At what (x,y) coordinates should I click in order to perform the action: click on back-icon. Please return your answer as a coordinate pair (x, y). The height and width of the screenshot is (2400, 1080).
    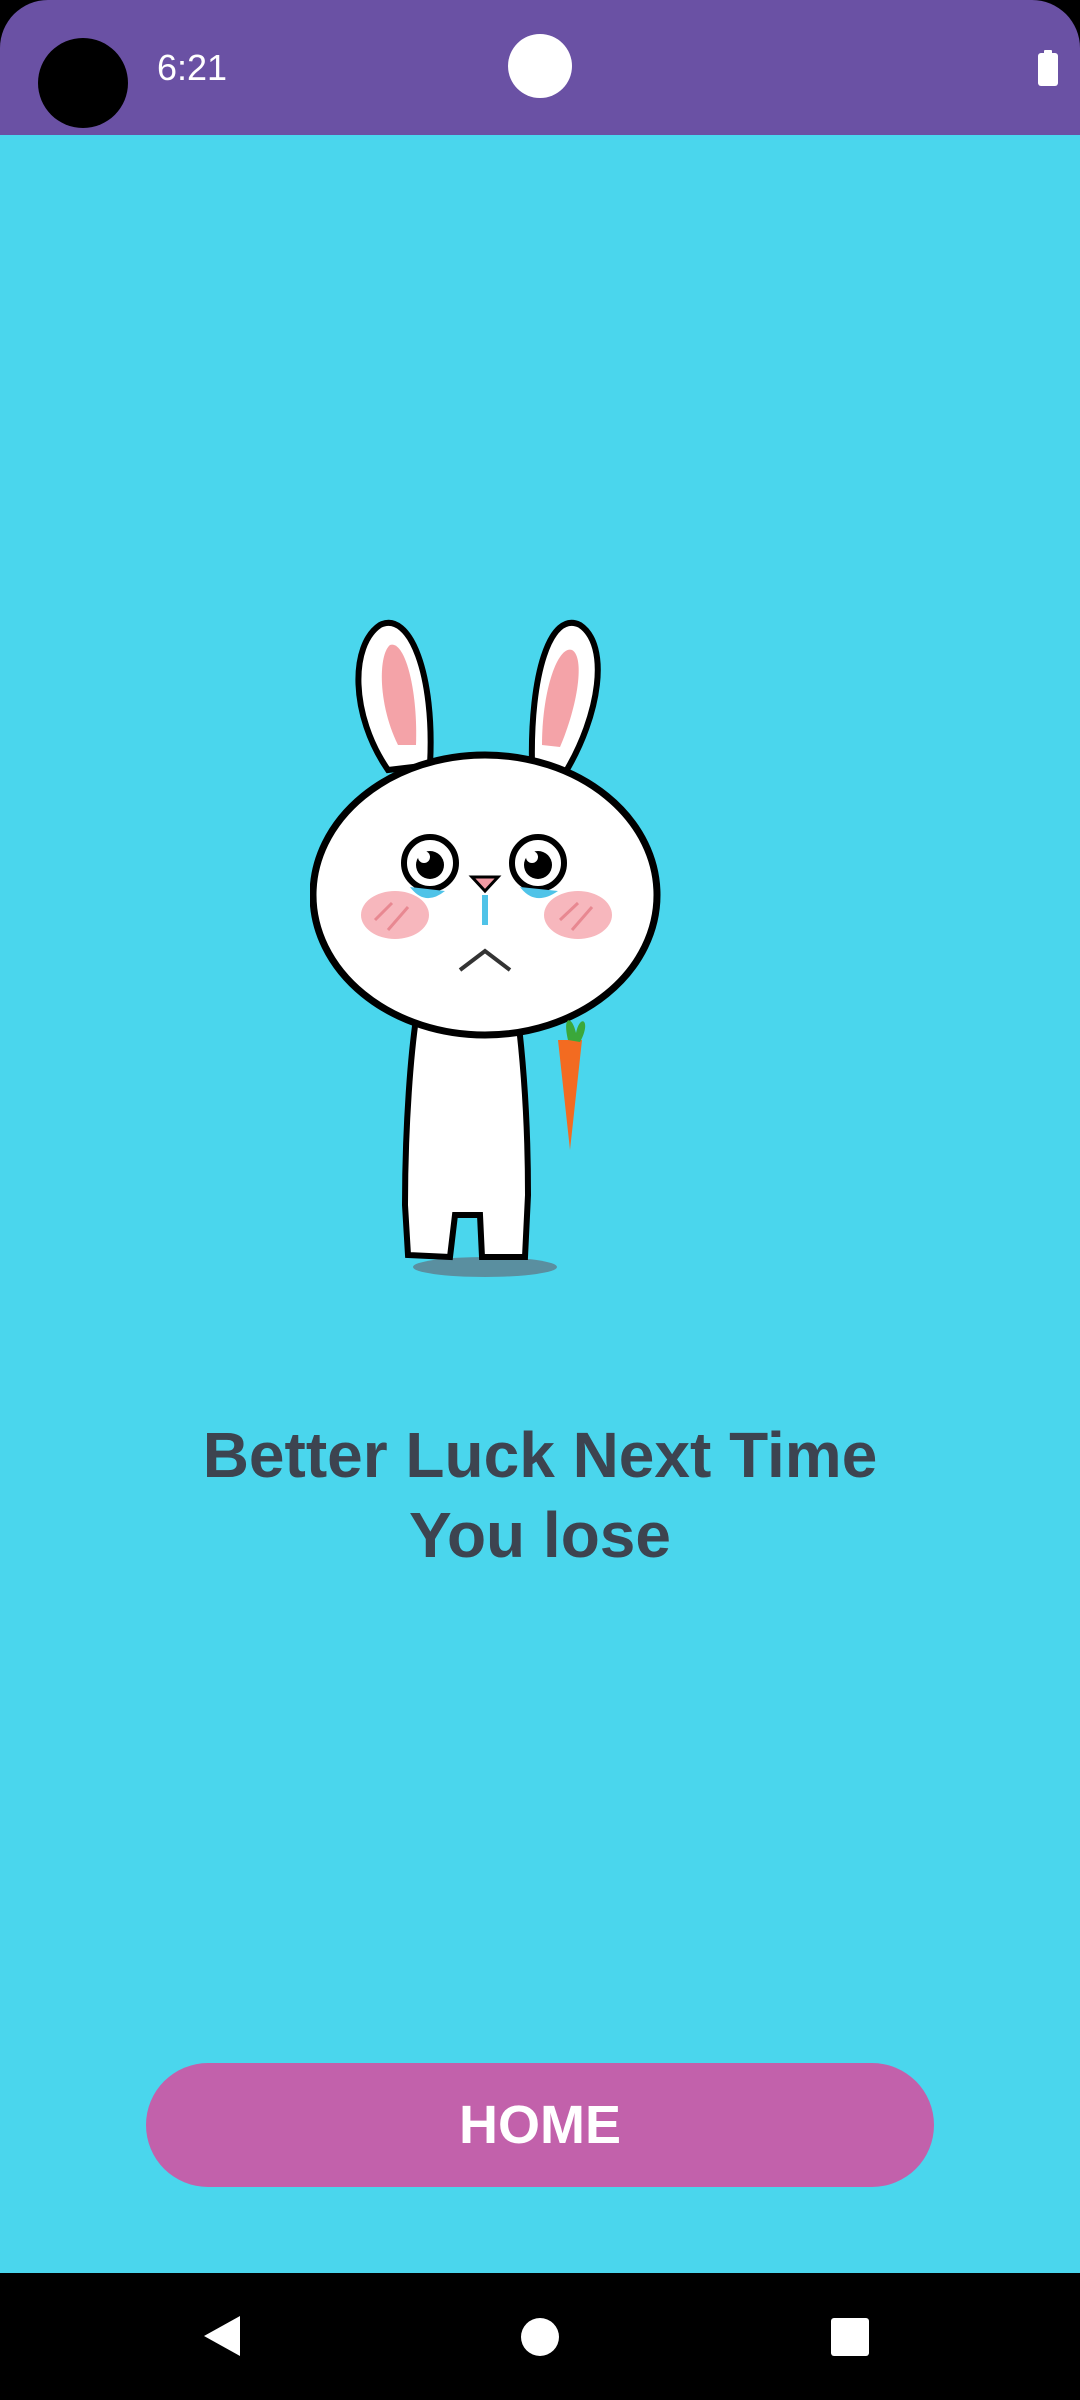
    Looking at the image, I should click on (223, 2336).